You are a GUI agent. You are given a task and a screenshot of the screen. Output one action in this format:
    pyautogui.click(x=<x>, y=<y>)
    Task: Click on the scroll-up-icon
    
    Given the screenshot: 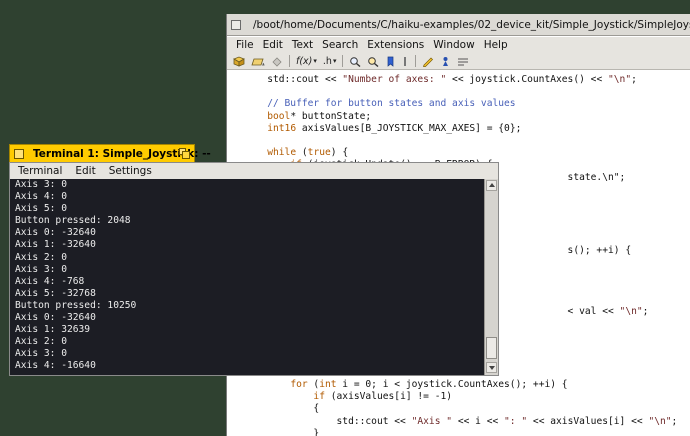 What is the action you would take?
    pyautogui.click(x=491, y=185)
    